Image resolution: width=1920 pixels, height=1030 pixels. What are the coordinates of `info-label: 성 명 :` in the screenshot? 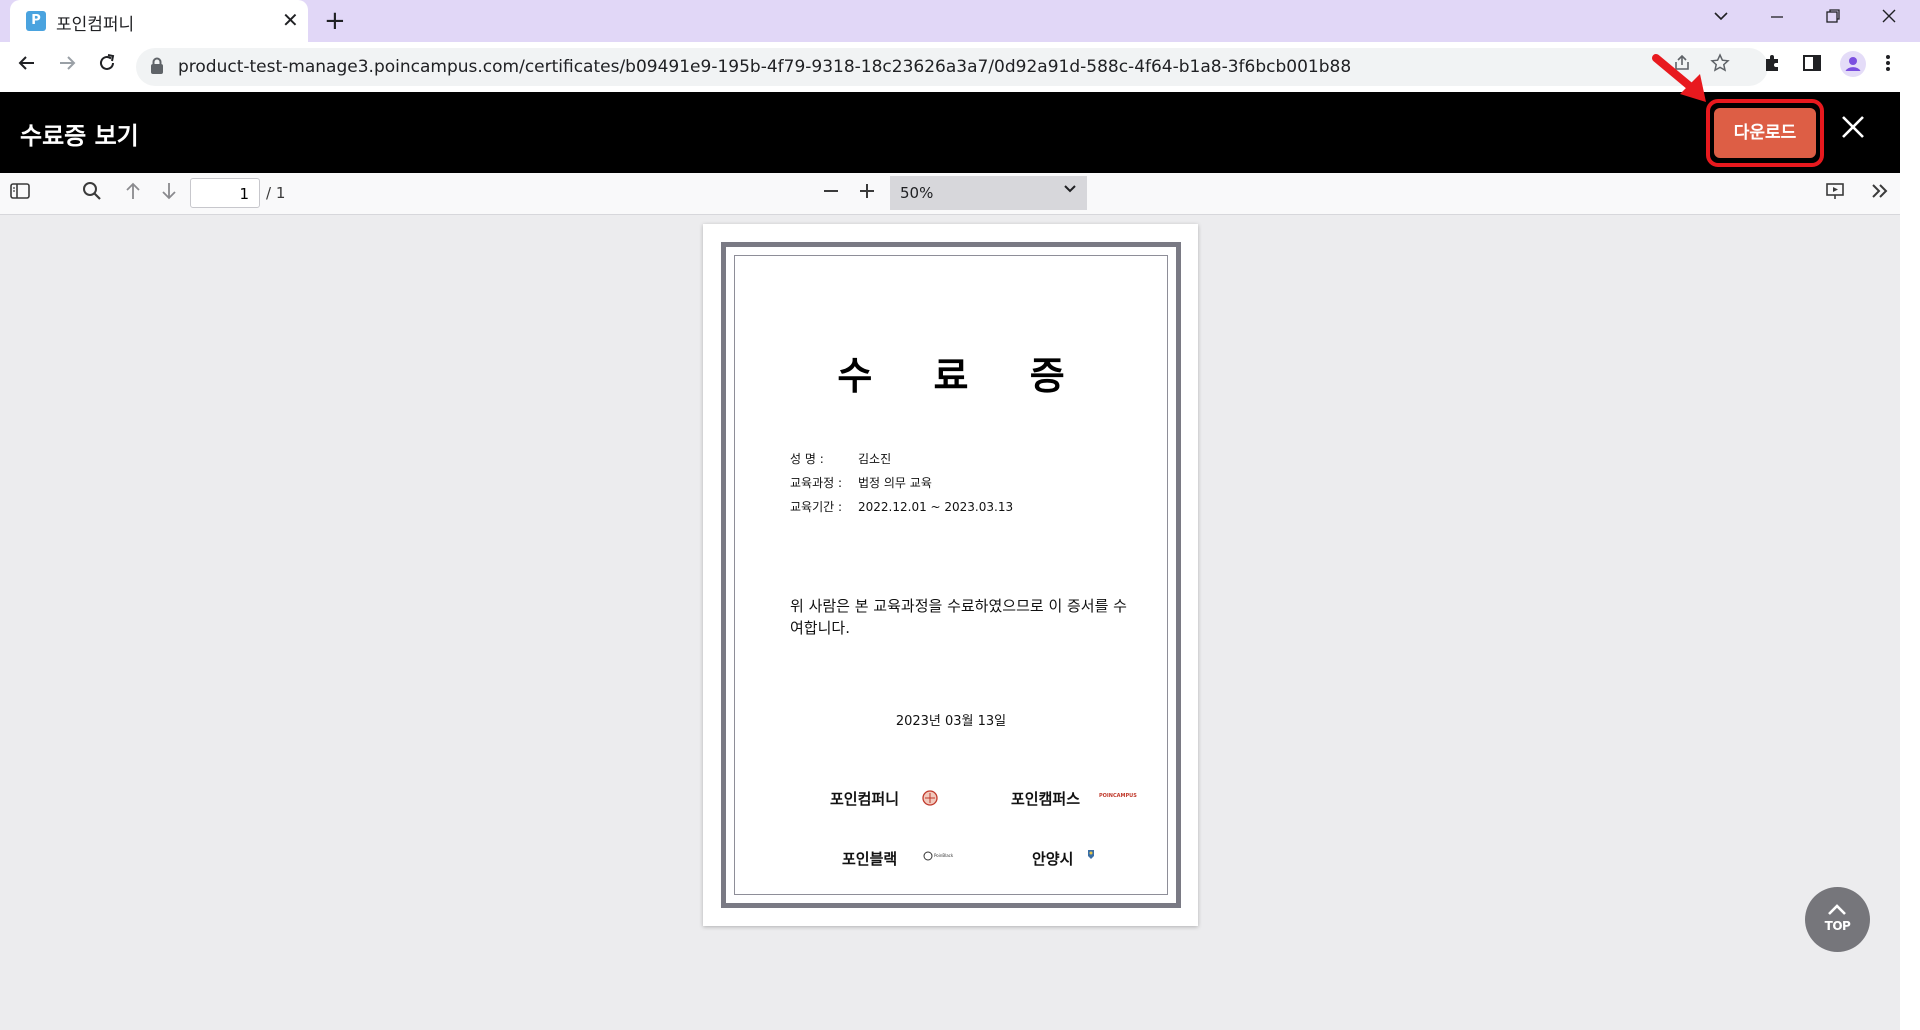 It's located at (807, 459).